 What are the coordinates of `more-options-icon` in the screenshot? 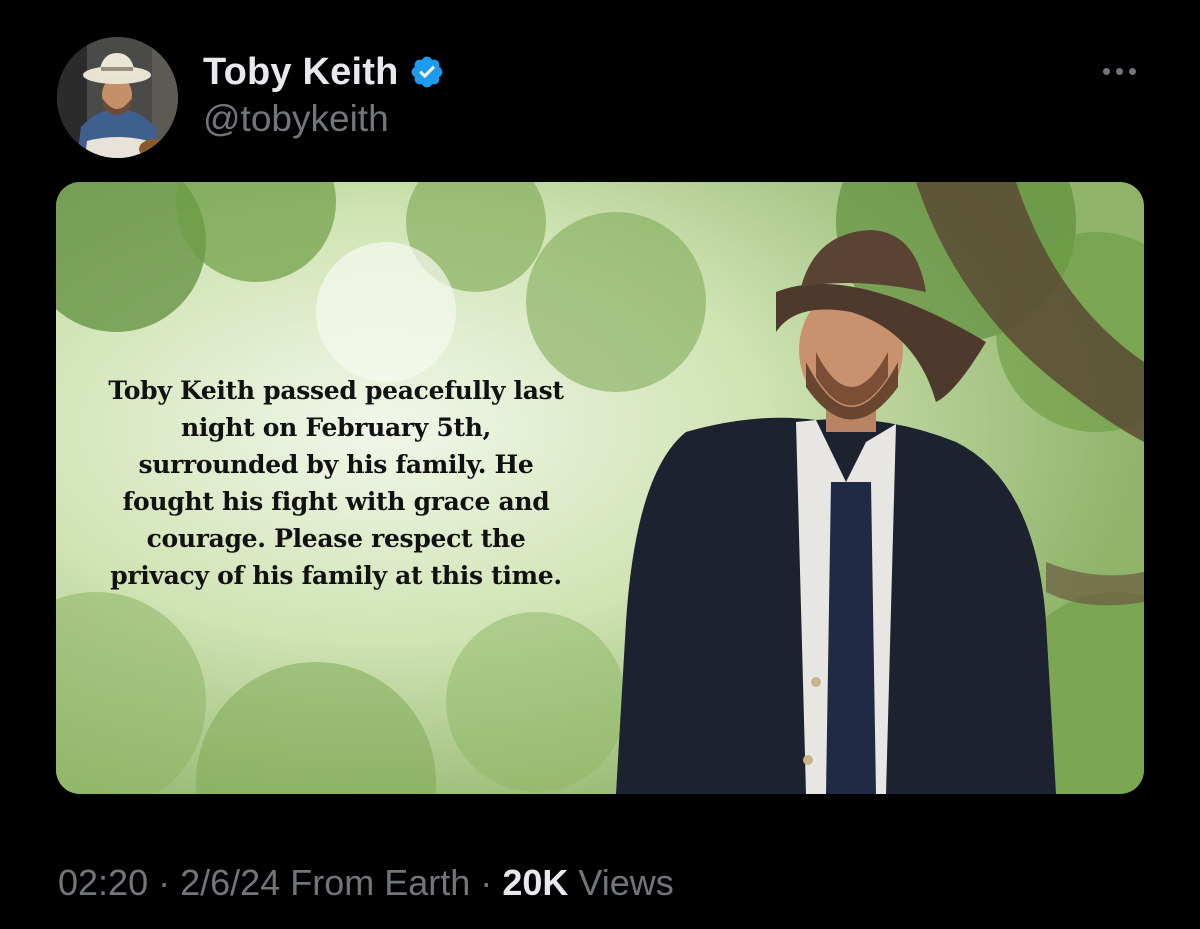 It's located at (1119, 71).